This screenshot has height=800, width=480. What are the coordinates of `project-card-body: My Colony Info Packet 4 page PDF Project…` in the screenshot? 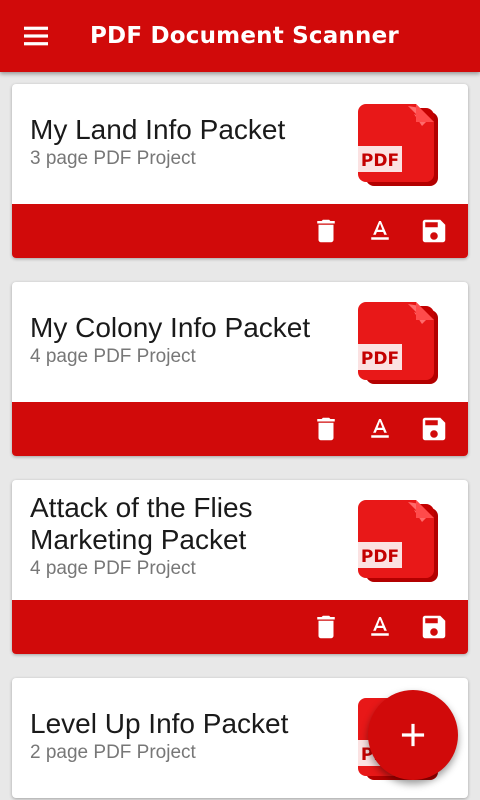 It's located at (240, 342).